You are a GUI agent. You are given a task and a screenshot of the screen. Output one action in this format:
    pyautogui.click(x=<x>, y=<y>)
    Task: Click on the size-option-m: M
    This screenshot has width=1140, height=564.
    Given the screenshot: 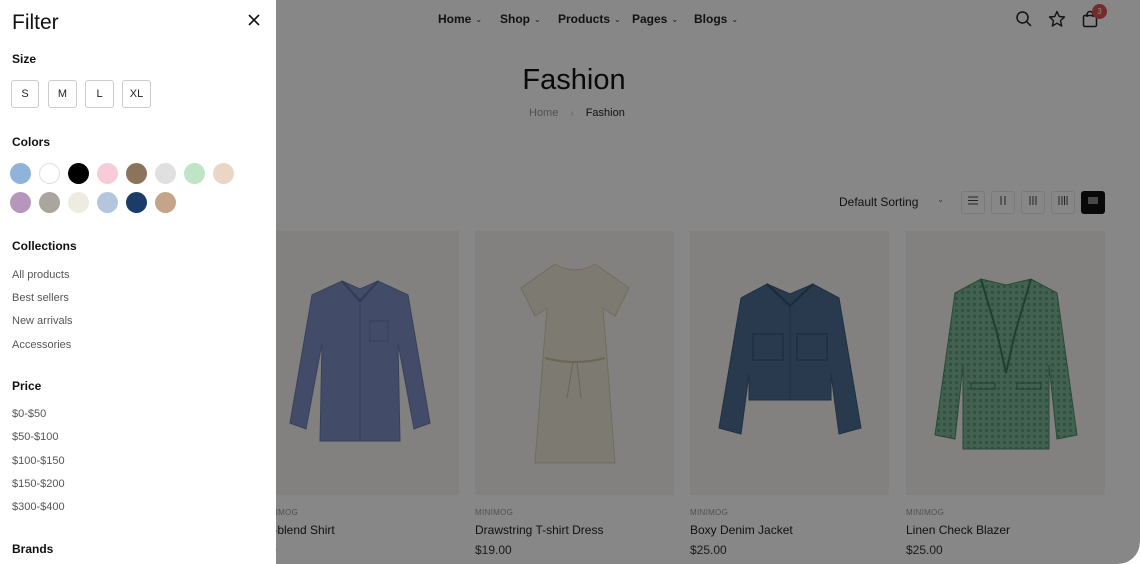 What is the action you would take?
    pyautogui.click(x=62, y=94)
    